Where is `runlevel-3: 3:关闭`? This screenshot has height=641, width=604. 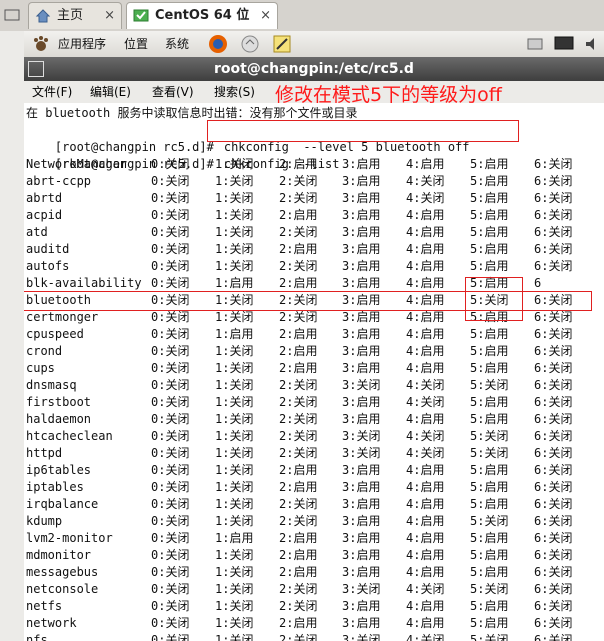 runlevel-3: 3:关闭 is located at coordinates (361, 589).